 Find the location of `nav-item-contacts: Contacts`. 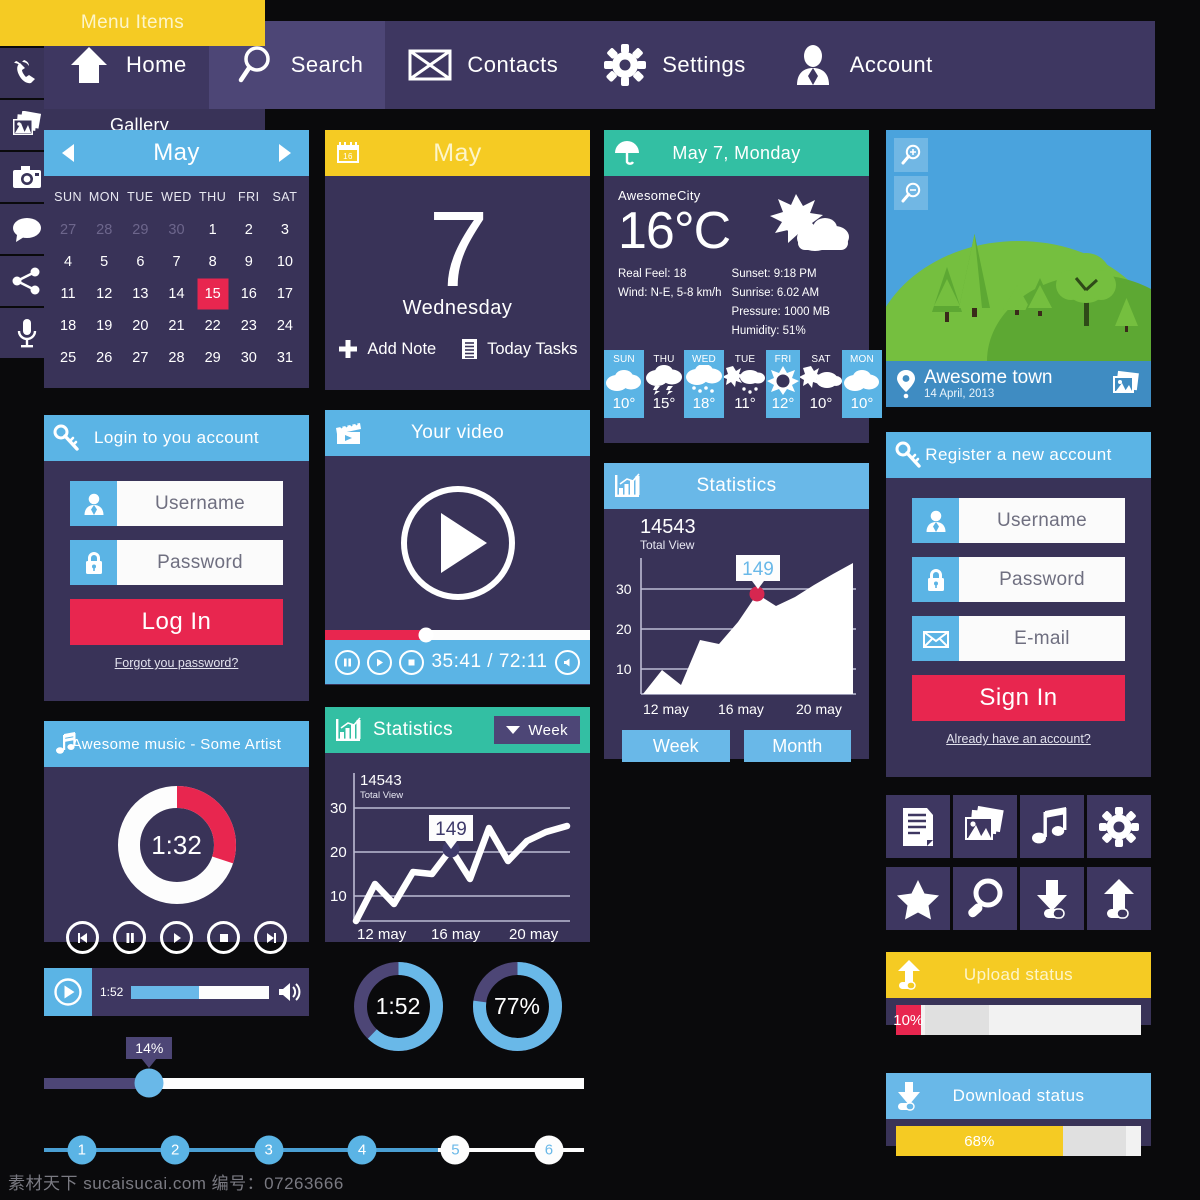

nav-item-contacts: Contacts is located at coordinates (482, 65).